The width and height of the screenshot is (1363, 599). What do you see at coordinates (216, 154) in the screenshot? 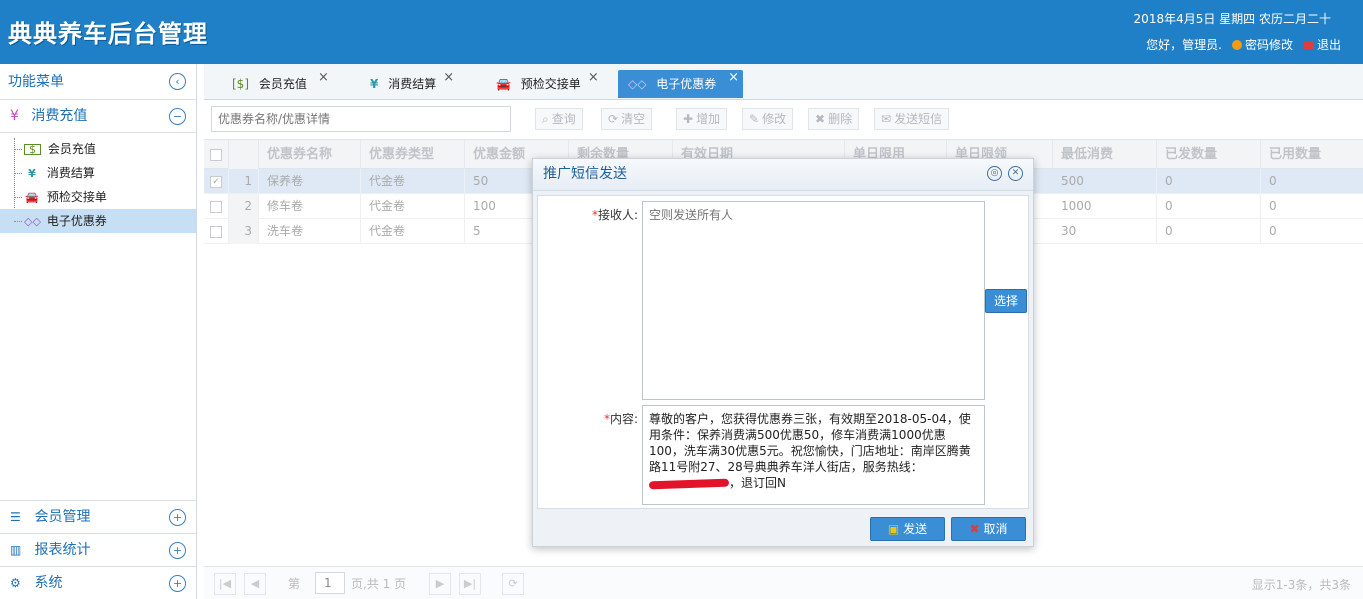
I see `select-all-checkbox` at bounding box center [216, 154].